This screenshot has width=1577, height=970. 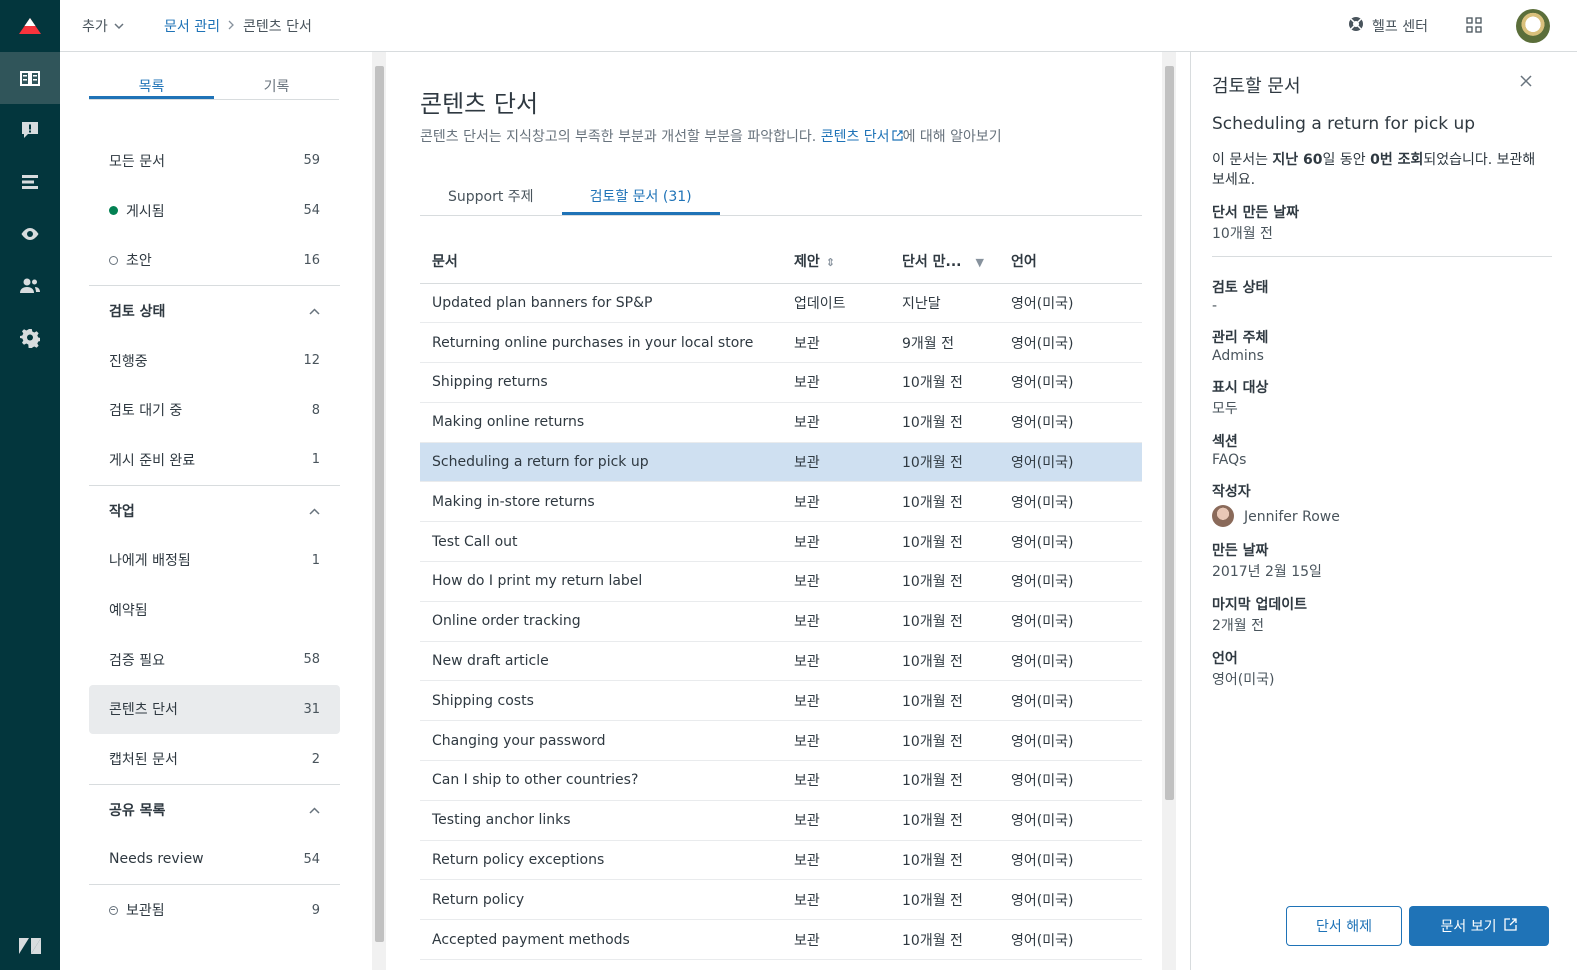 What do you see at coordinates (1070, 860) in the screenshot?
I see `cell-language: 영어(미국)` at bounding box center [1070, 860].